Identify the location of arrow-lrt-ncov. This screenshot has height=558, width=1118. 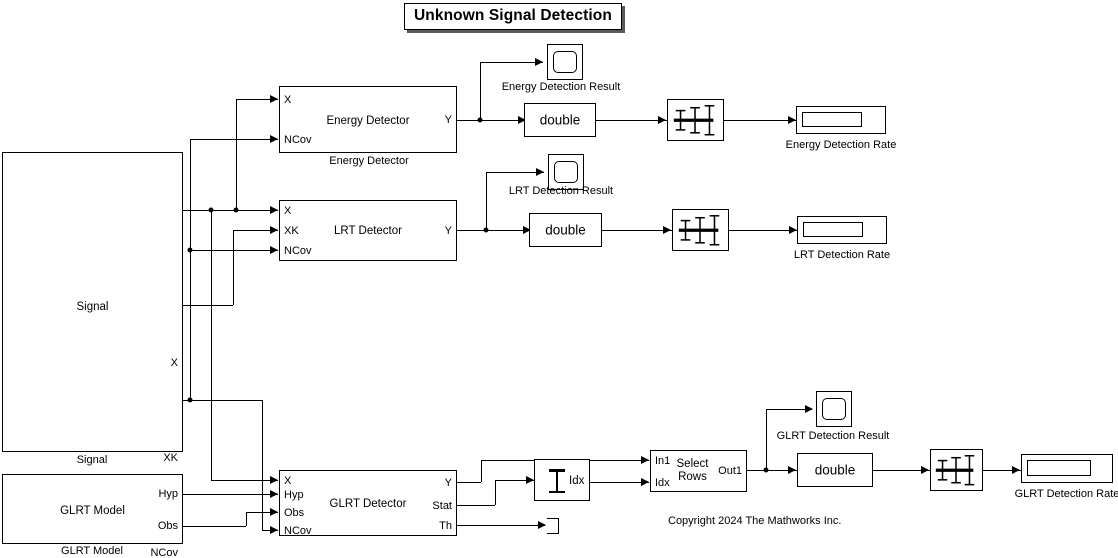
(274, 250).